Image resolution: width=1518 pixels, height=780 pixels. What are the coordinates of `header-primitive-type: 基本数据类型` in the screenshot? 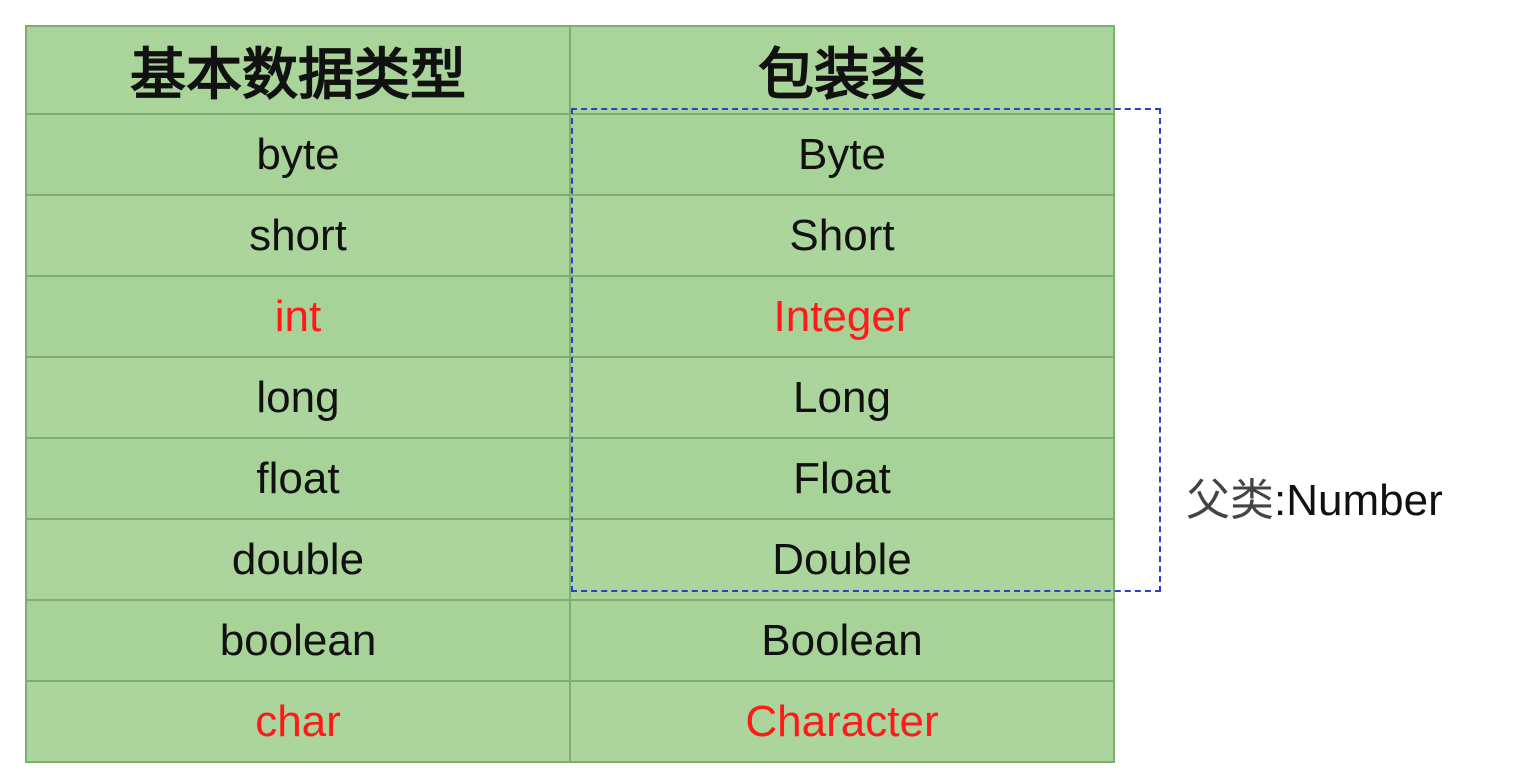 It's located at (298, 70).